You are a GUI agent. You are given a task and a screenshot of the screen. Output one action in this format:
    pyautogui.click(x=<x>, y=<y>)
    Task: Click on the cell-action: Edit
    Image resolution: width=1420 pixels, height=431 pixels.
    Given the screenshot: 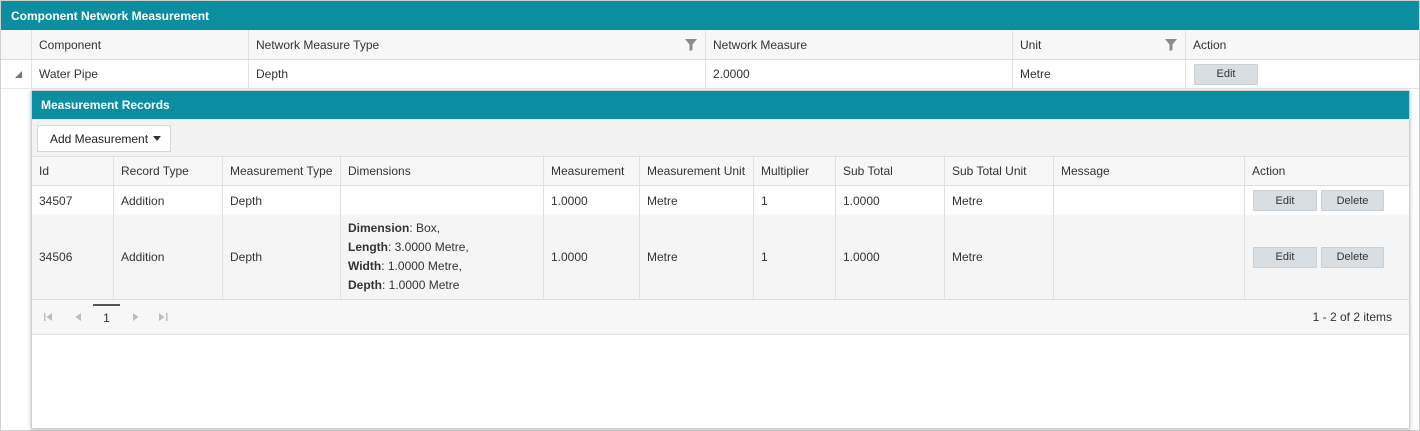 What is the action you would take?
    pyautogui.click(x=1302, y=74)
    